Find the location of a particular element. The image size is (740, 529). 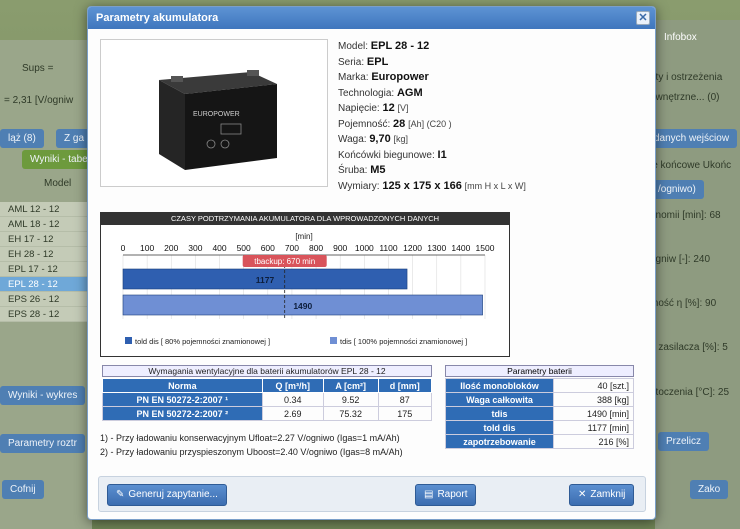

x-tick-label: 500 is located at coordinates (244, 248).